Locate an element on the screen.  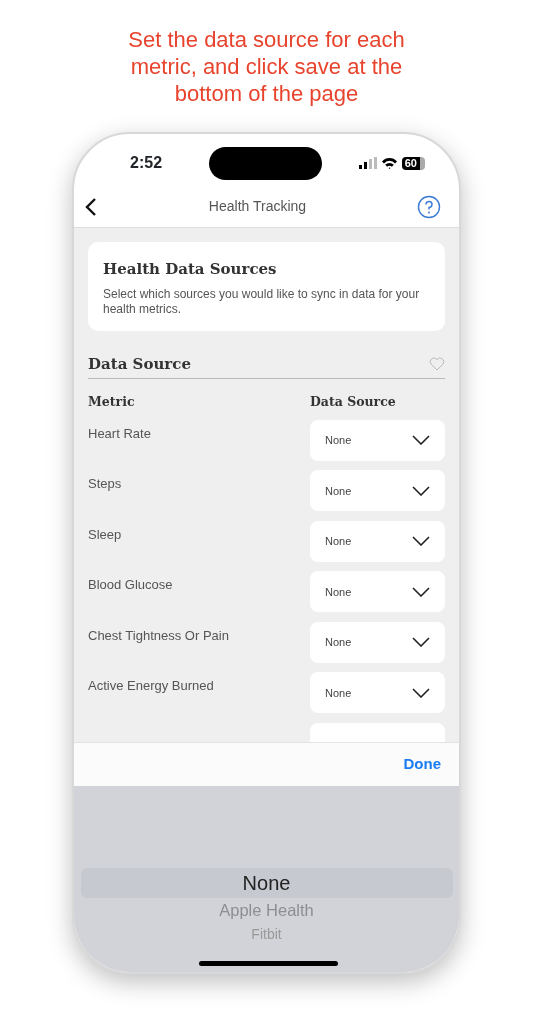
metric-label: Chest Tightness Or Pain is located at coordinates (158, 635).